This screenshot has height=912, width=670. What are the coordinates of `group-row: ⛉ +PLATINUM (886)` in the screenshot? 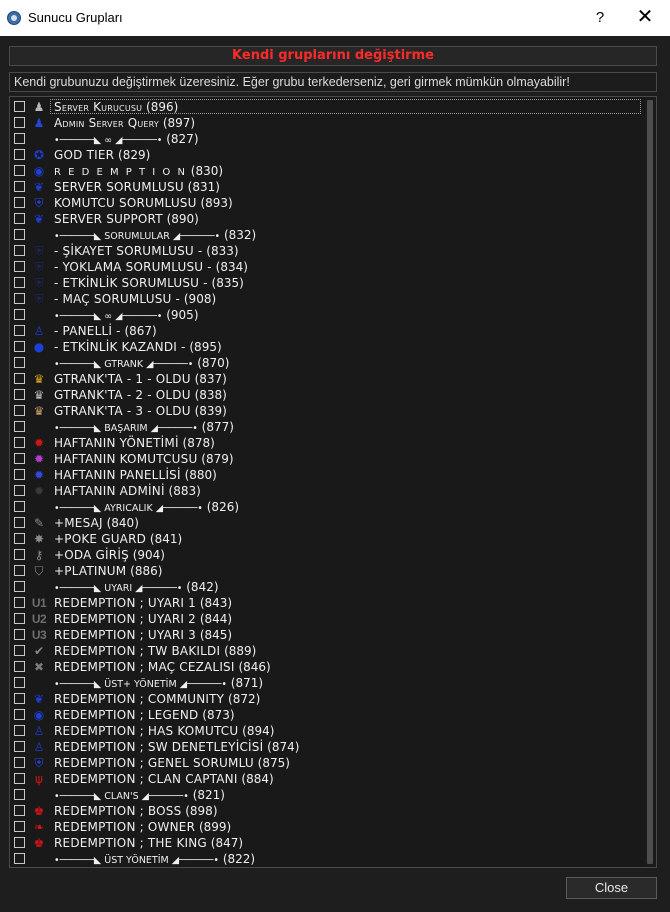 It's located at (326, 571).